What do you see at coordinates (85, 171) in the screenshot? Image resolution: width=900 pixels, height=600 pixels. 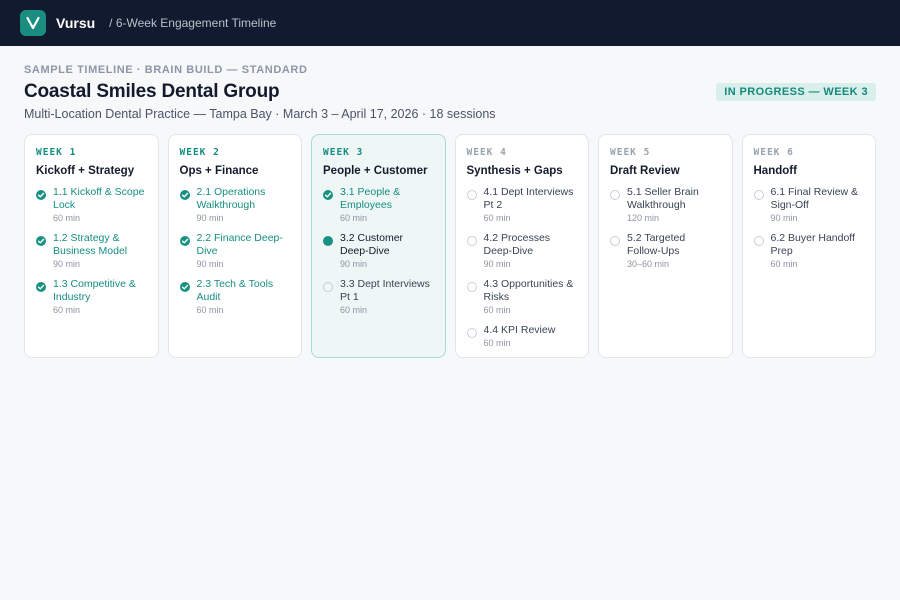 I see `week-title: Kickoff + Strategy` at bounding box center [85, 171].